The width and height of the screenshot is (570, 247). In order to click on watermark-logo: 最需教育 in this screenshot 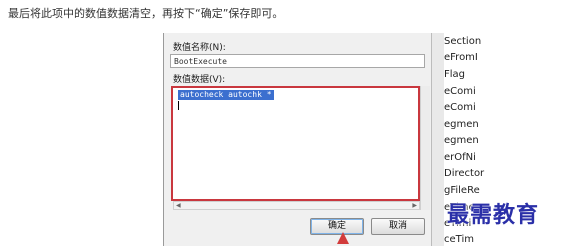, I will do `click(493, 215)`.